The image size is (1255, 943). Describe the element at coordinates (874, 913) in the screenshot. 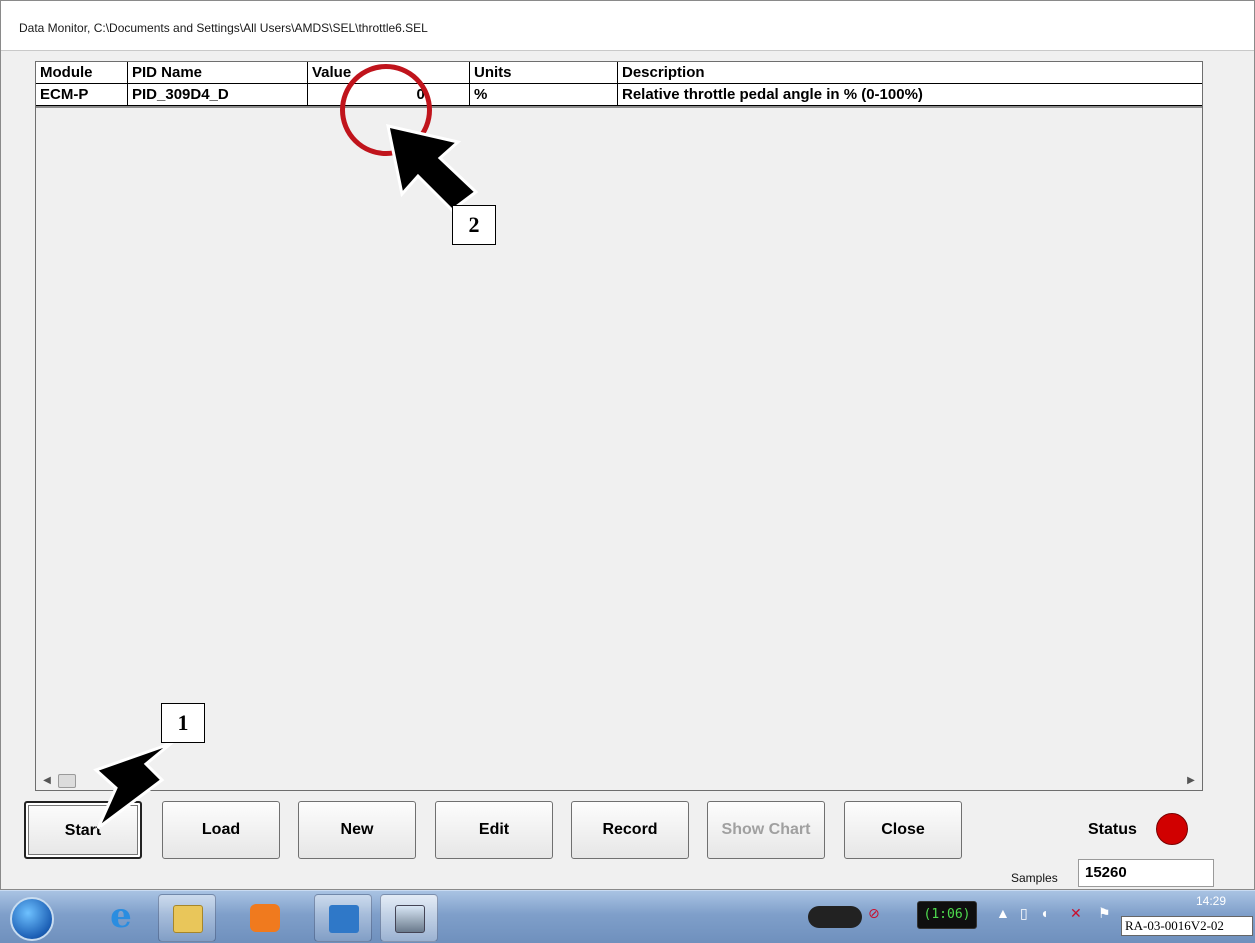

I see `tray-no-signal-icon: ⊘` at that location.